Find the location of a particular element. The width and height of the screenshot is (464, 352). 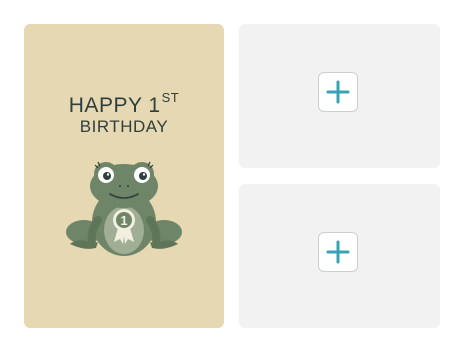

frog-illustration: 1 is located at coordinates (124, 208).